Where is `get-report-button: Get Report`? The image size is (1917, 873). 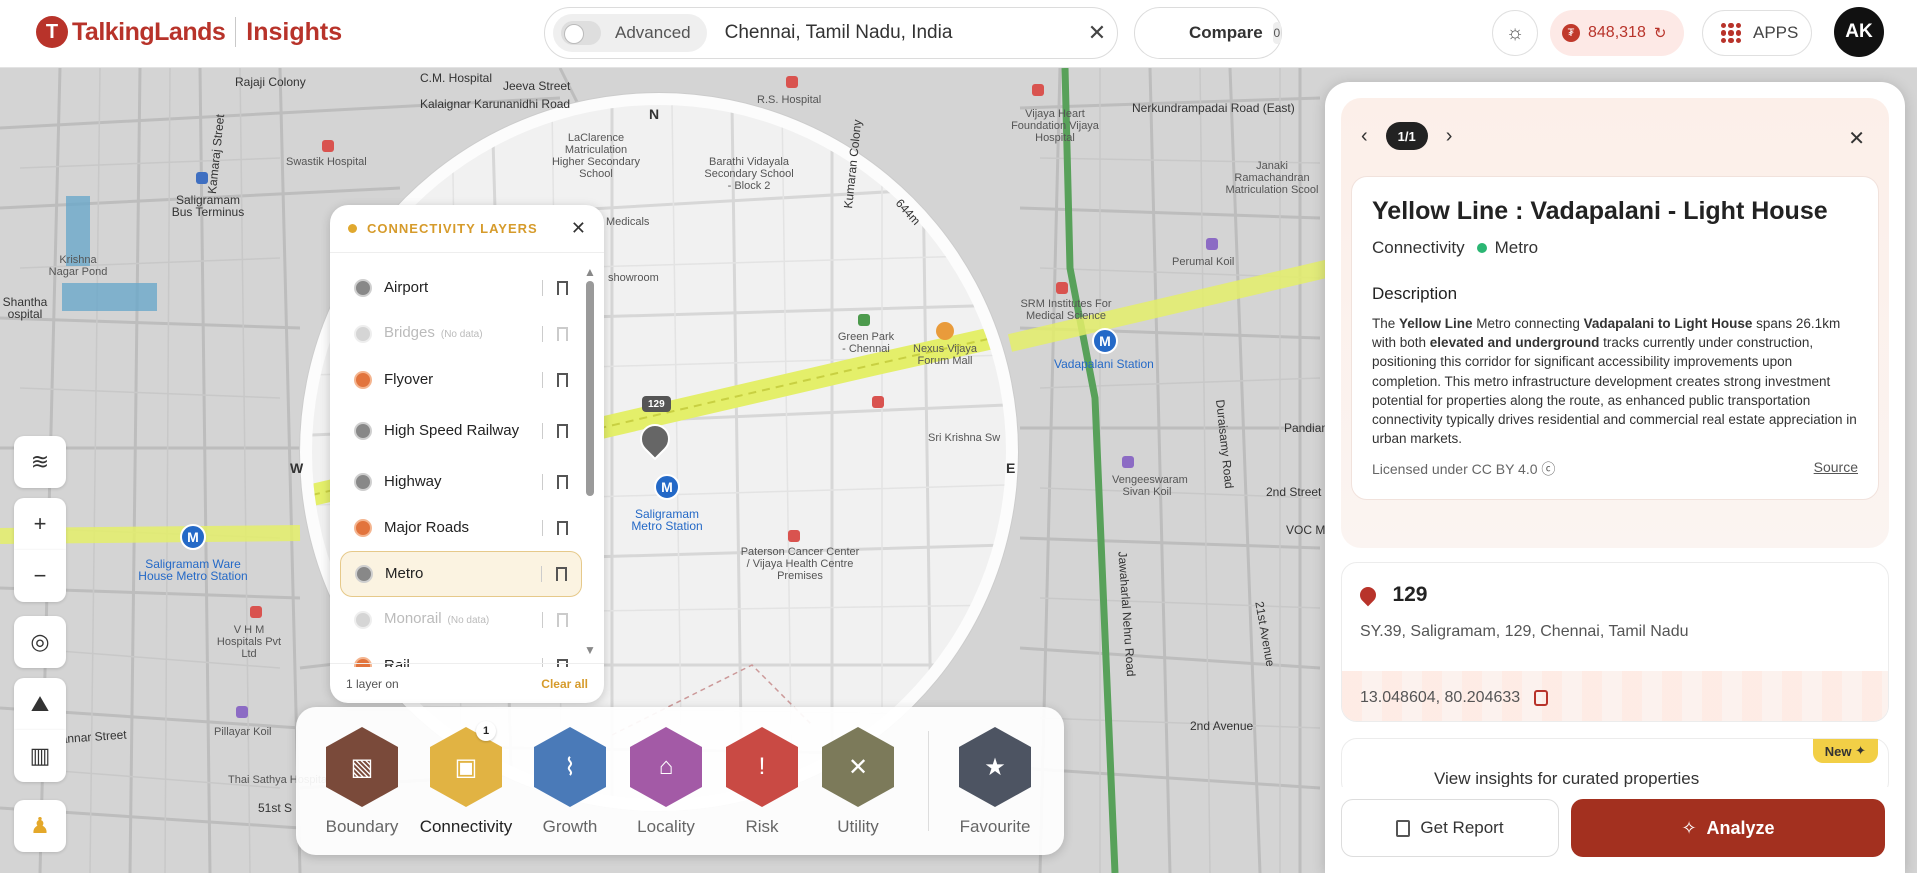
get-report-button: Get Report is located at coordinates (1450, 828).